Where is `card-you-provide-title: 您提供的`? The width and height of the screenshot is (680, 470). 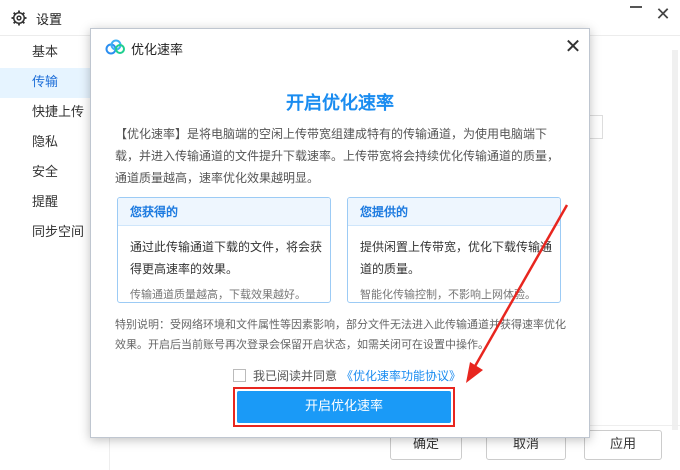 card-you-provide-title: 您提供的 is located at coordinates (454, 212).